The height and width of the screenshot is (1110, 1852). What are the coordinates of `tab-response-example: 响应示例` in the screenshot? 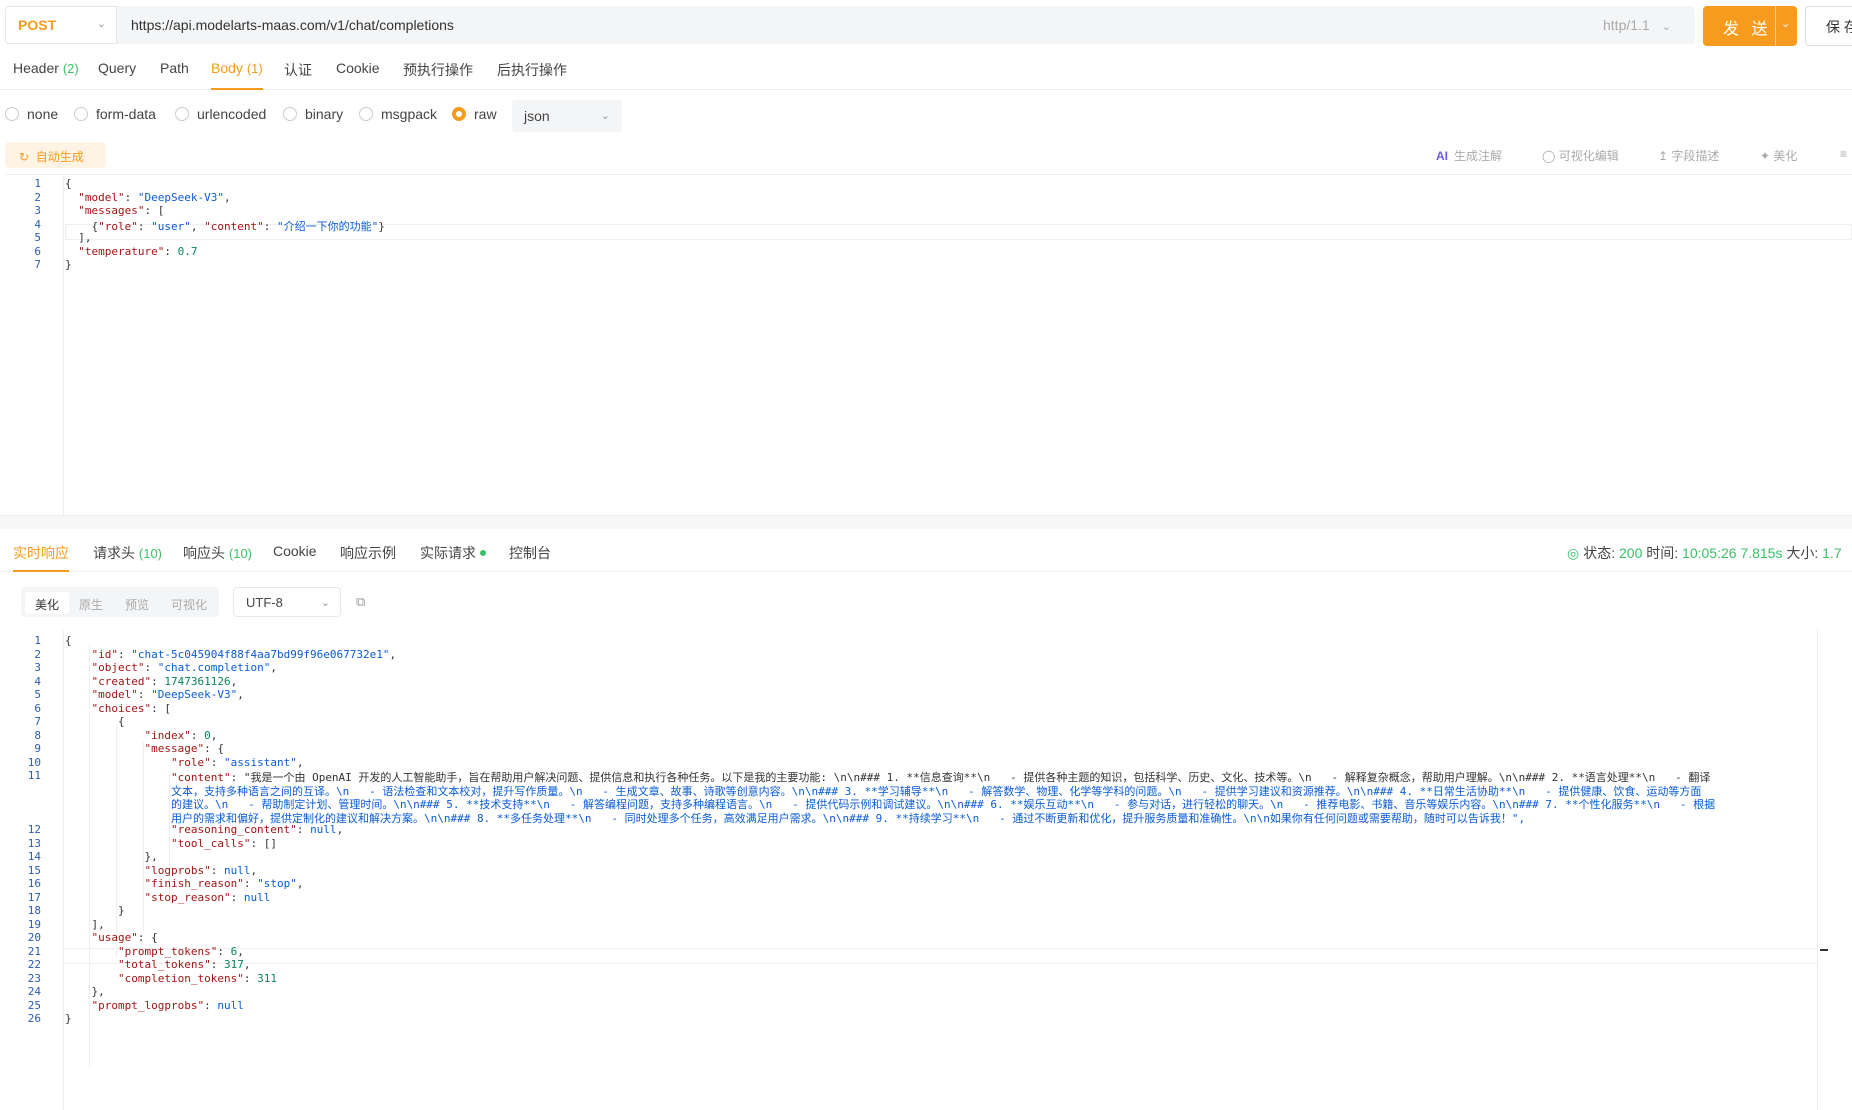 It's located at (368, 557).